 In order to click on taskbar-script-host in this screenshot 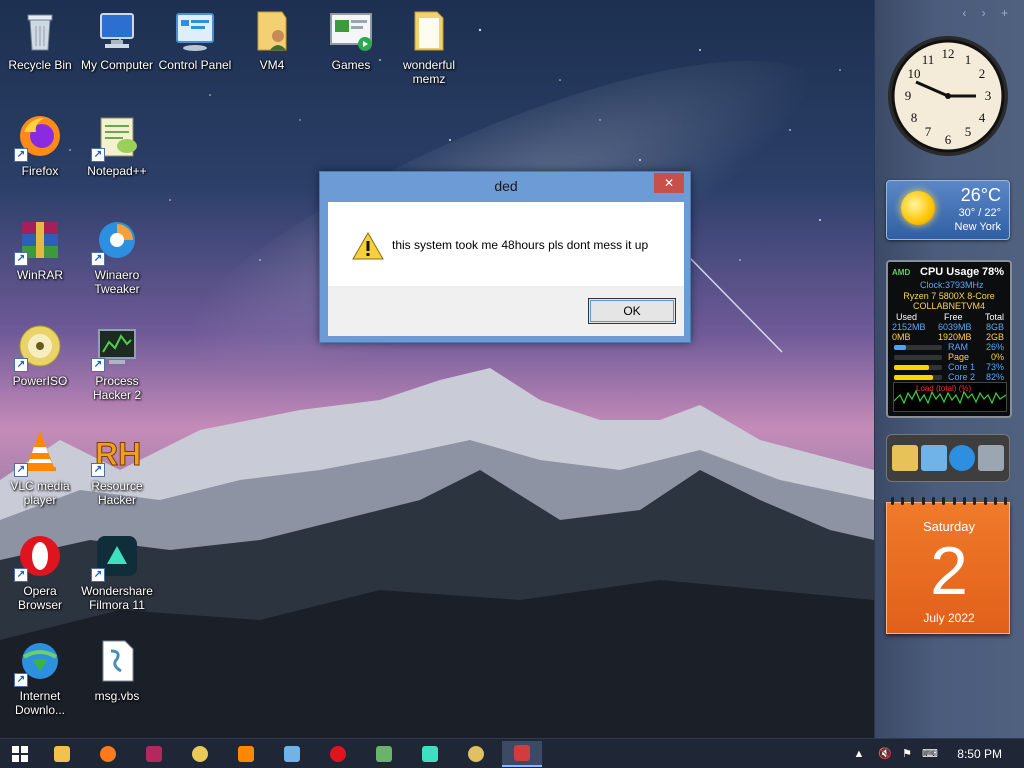, I will do `click(522, 754)`.